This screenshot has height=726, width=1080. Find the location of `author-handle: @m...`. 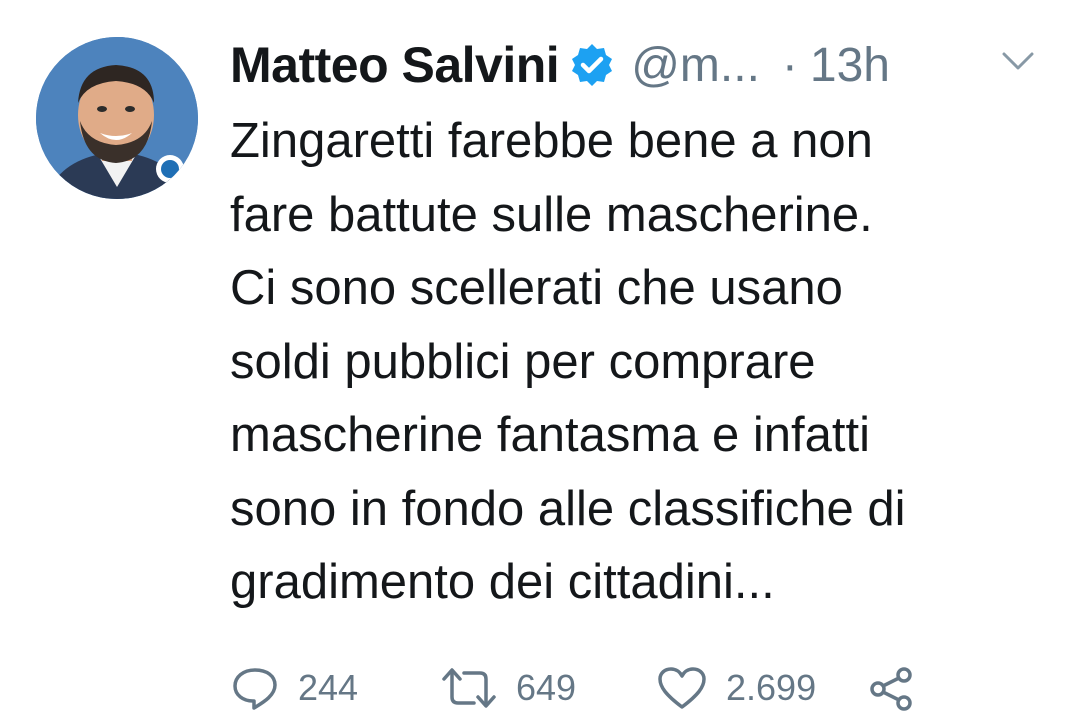

author-handle: @m... is located at coordinates (695, 65).